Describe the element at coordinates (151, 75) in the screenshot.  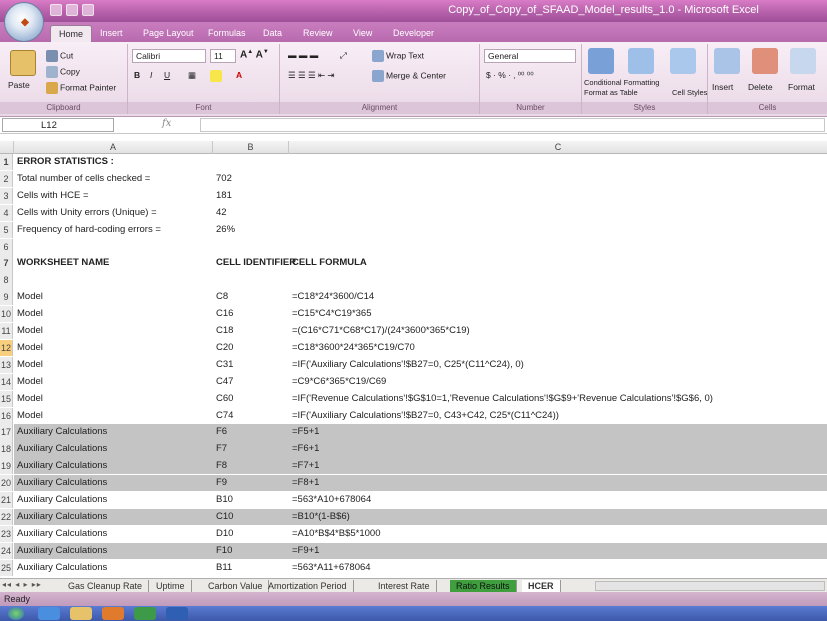
I see `italic-button: I` at that location.